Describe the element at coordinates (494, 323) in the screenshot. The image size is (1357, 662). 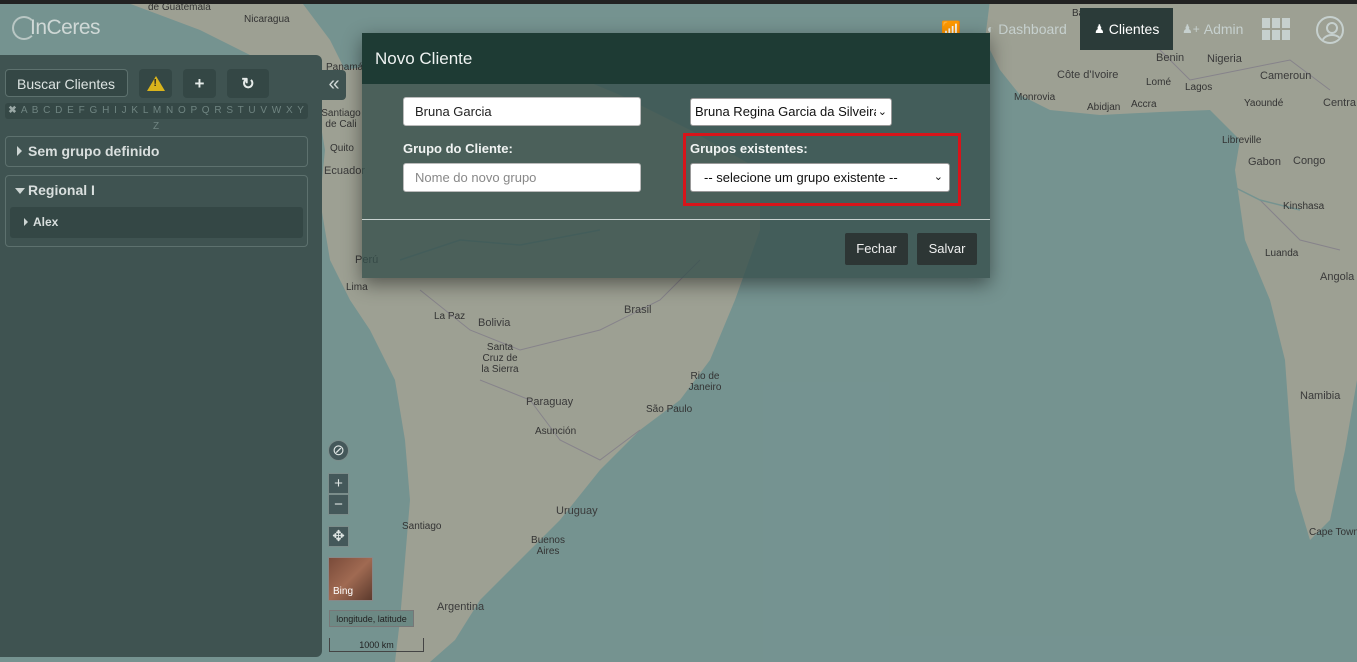
I see `map-label: Bolivia` at that location.